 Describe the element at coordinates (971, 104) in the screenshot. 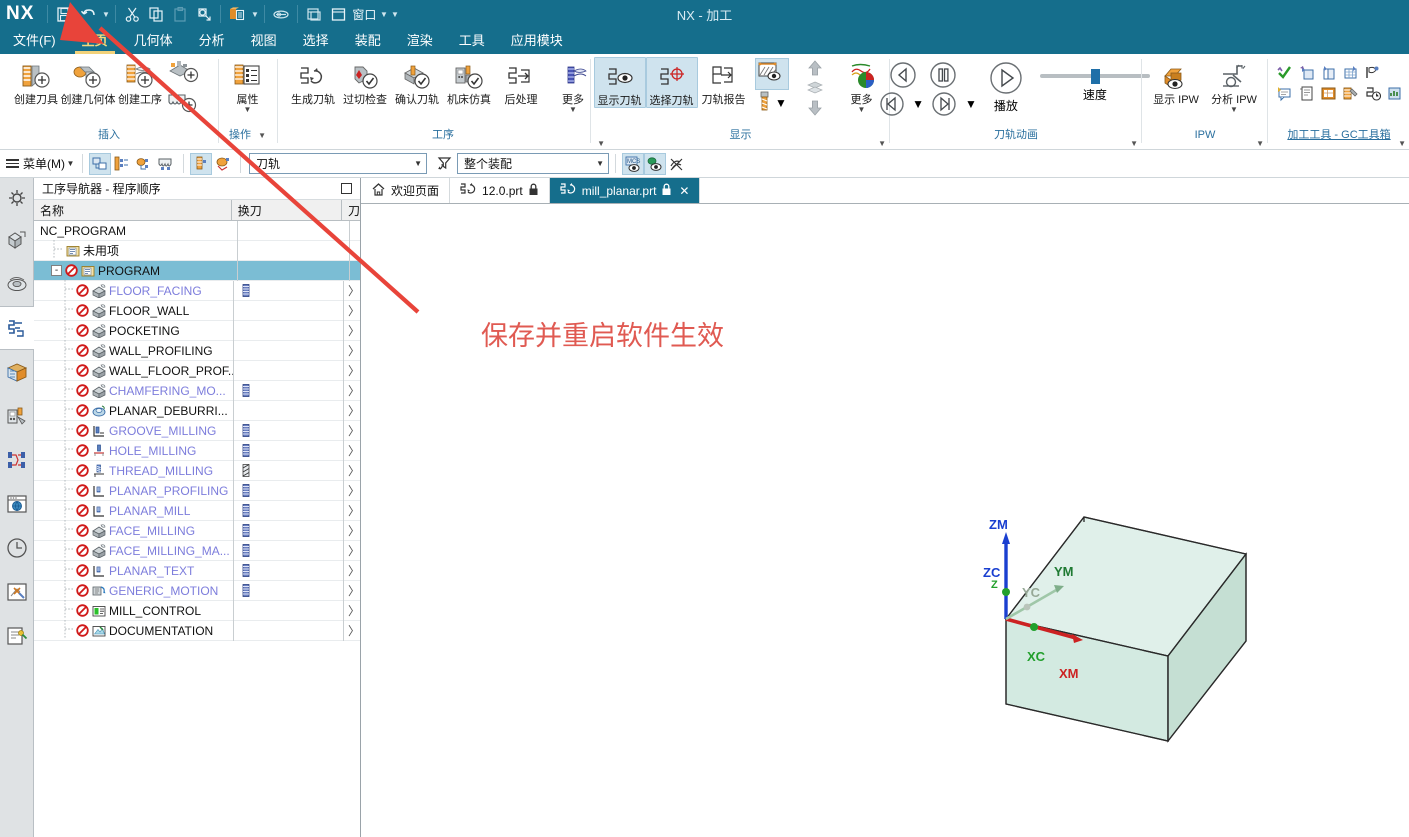

I see `forward-dropdown-caret: ▼` at that location.